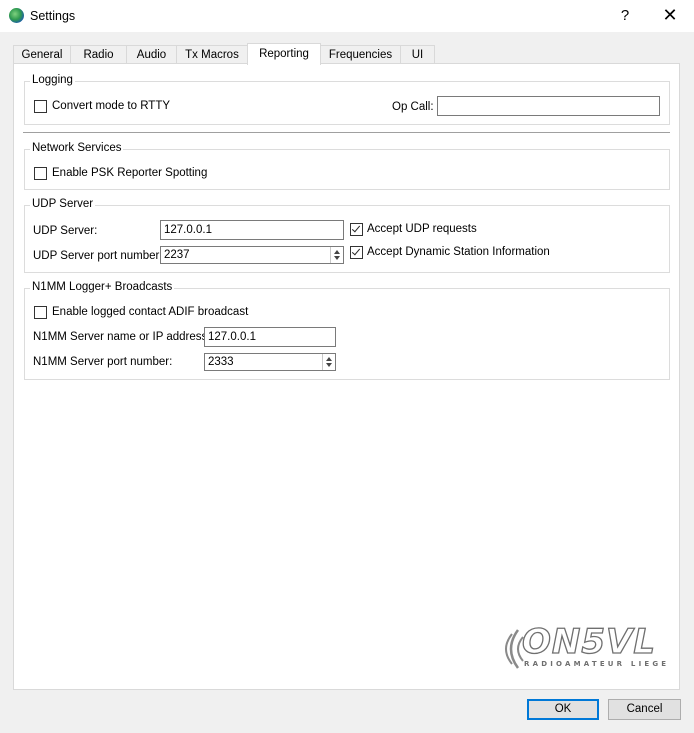 This screenshot has width=694, height=733. I want to click on udp-port-value: 2237, so click(177, 255).